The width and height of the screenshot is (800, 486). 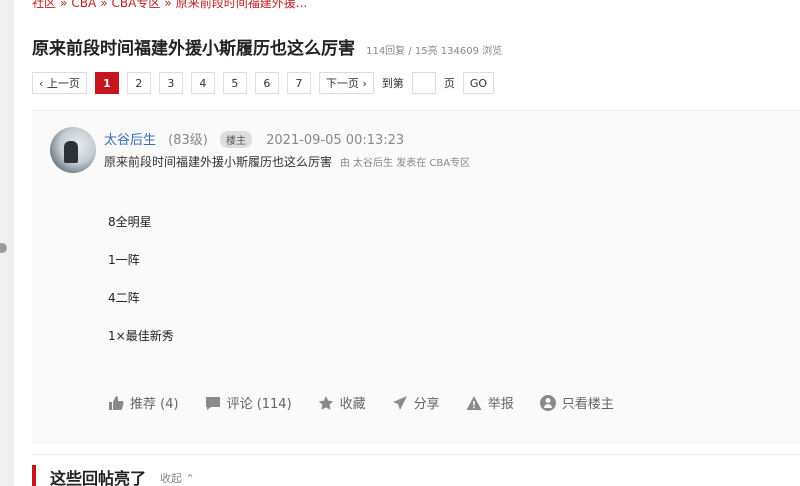 What do you see at coordinates (374, 402) in the screenshot?
I see `post-actions: 推荐 (4) 评论 (114) 收藏 分享 举报 只看楼主` at bounding box center [374, 402].